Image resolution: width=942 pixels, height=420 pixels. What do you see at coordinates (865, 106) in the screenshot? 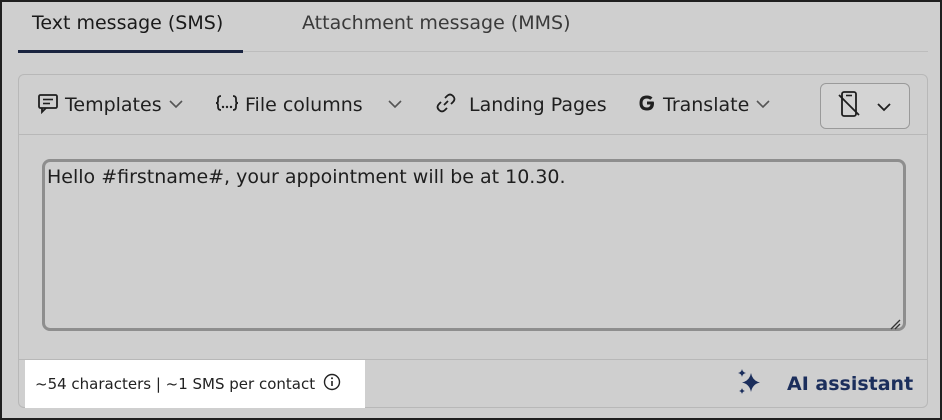
I see `phone-preview-toggle-button` at bounding box center [865, 106].